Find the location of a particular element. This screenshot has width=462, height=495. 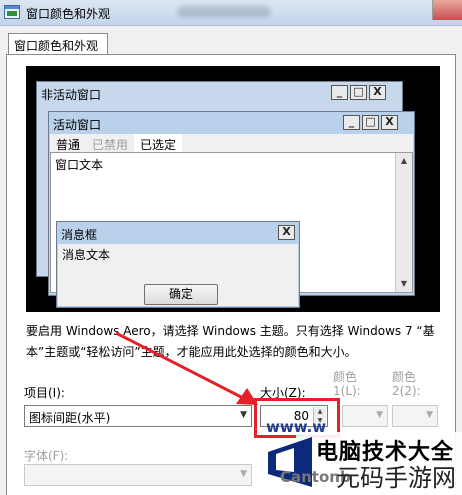

color1-picker: ▼ is located at coordinates (365, 416).